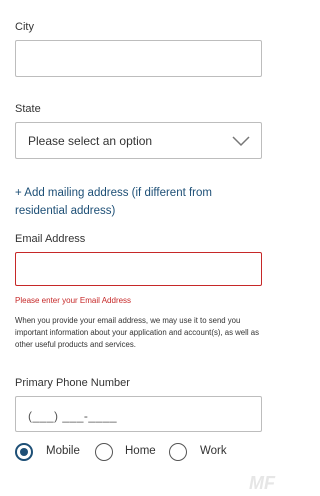 This screenshot has width=320, height=496. Describe the element at coordinates (73, 300) in the screenshot. I see `email-error-message: Please enter your Email Address` at that location.